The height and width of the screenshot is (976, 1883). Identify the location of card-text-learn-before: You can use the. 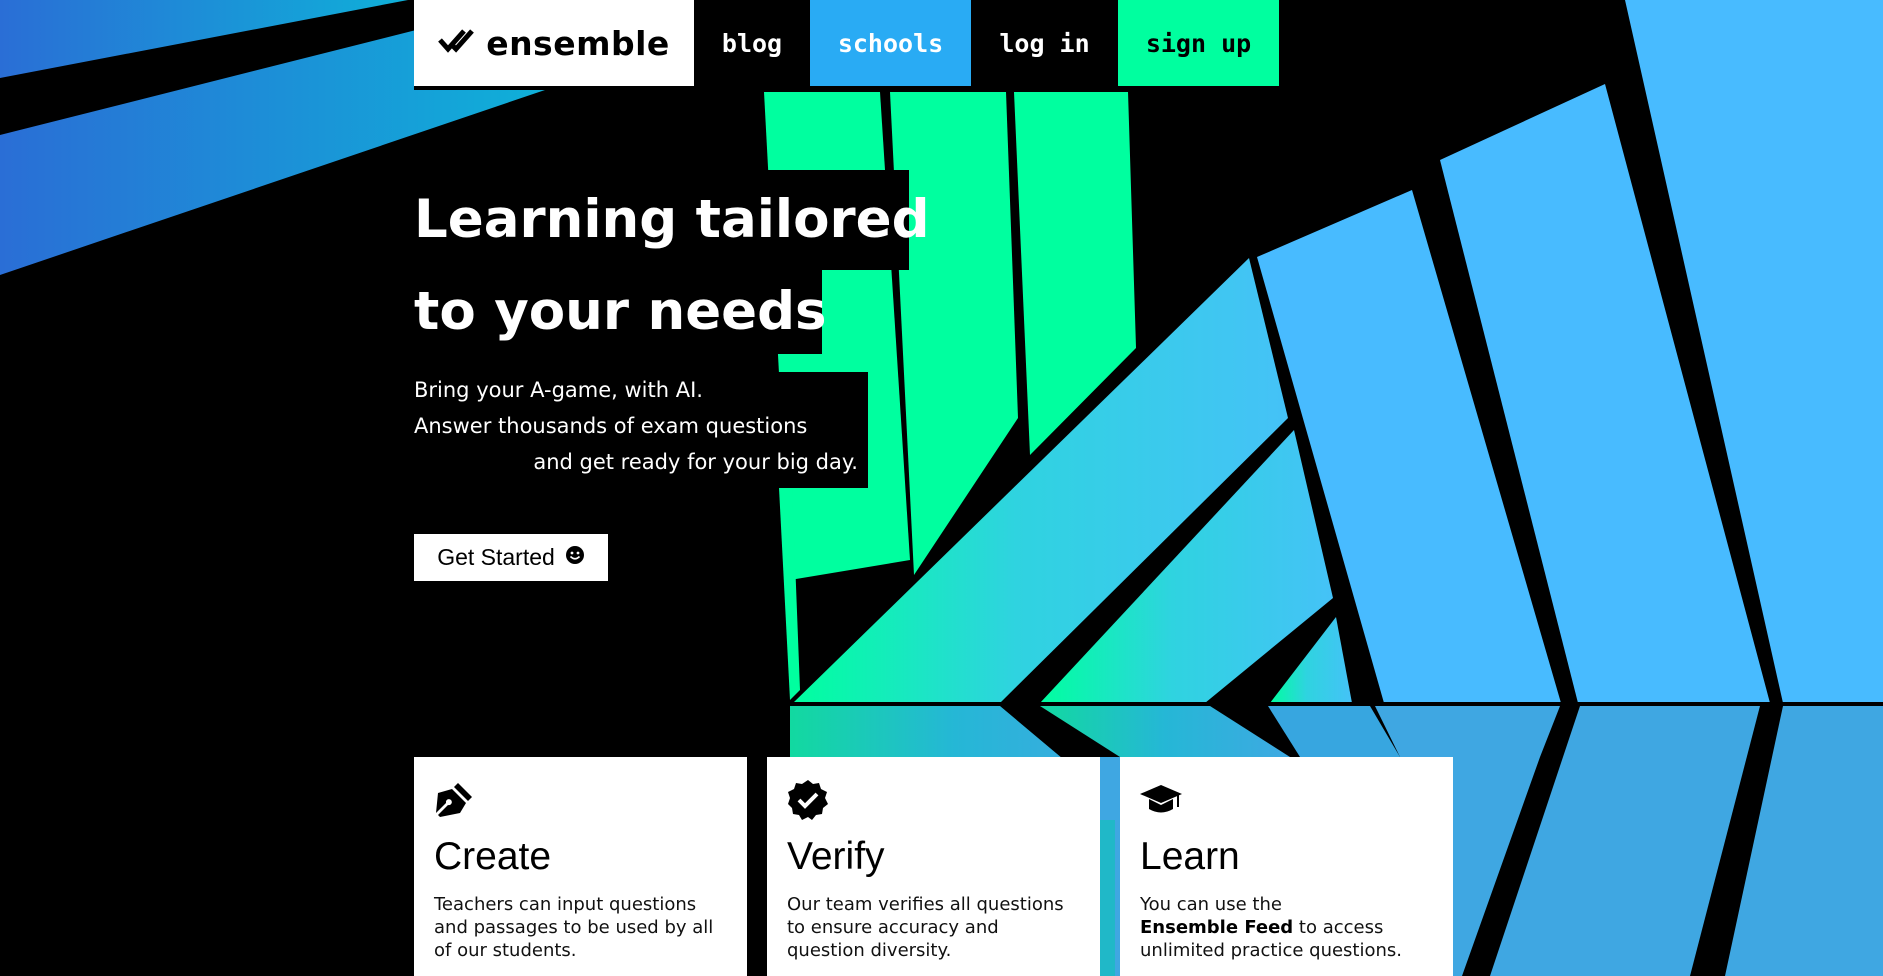
(1211, 904).